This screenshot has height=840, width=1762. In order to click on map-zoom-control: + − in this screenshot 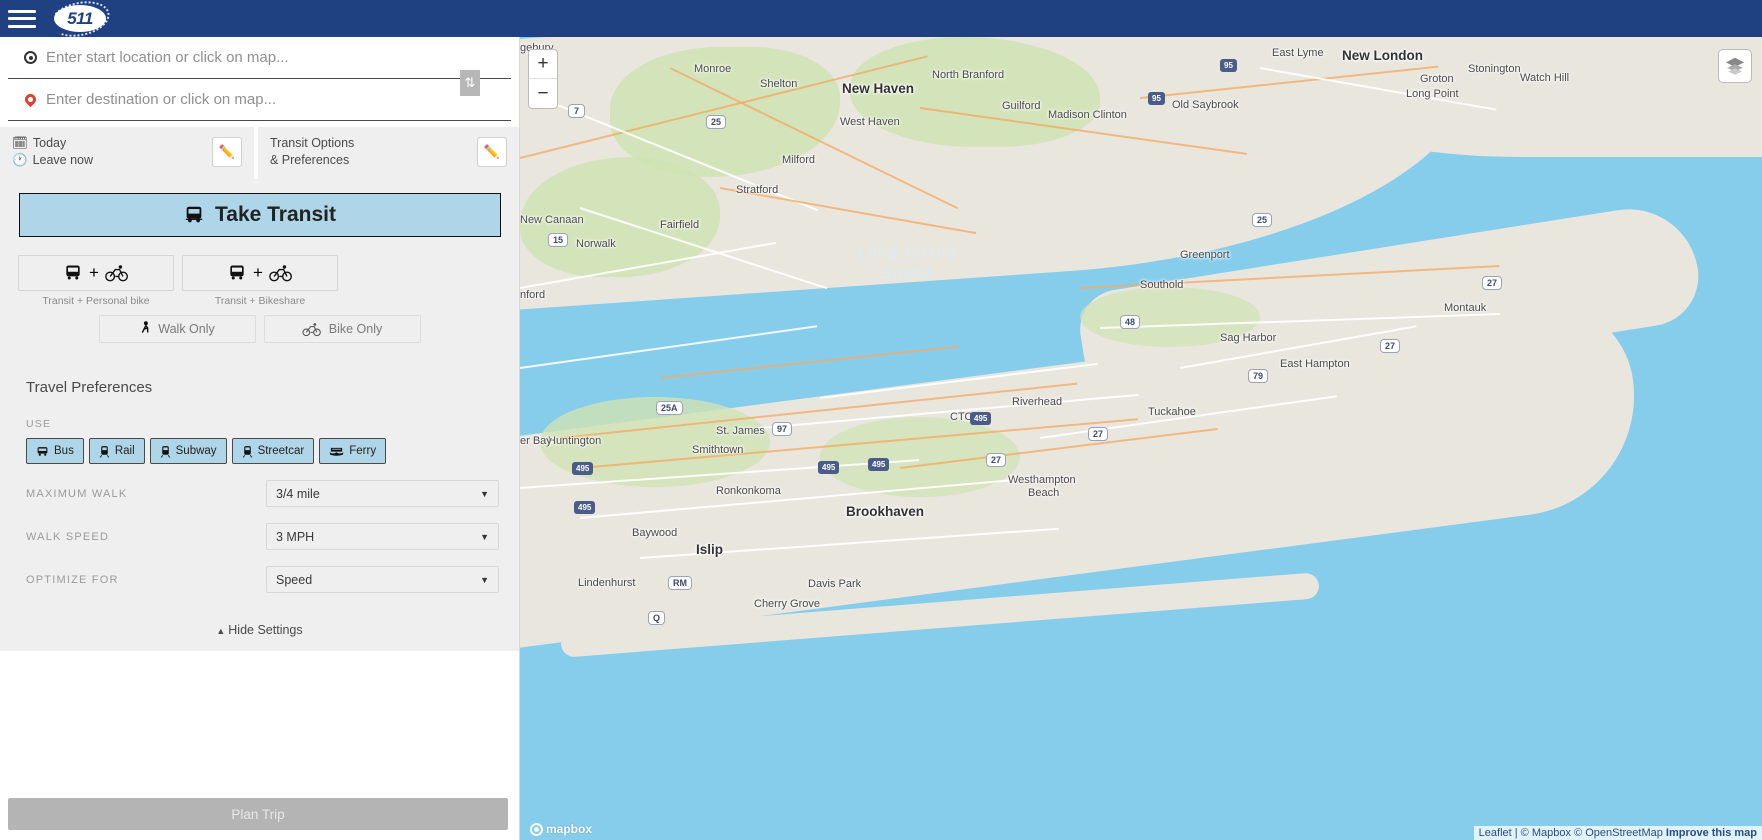, I will do `click(543, 79)`.